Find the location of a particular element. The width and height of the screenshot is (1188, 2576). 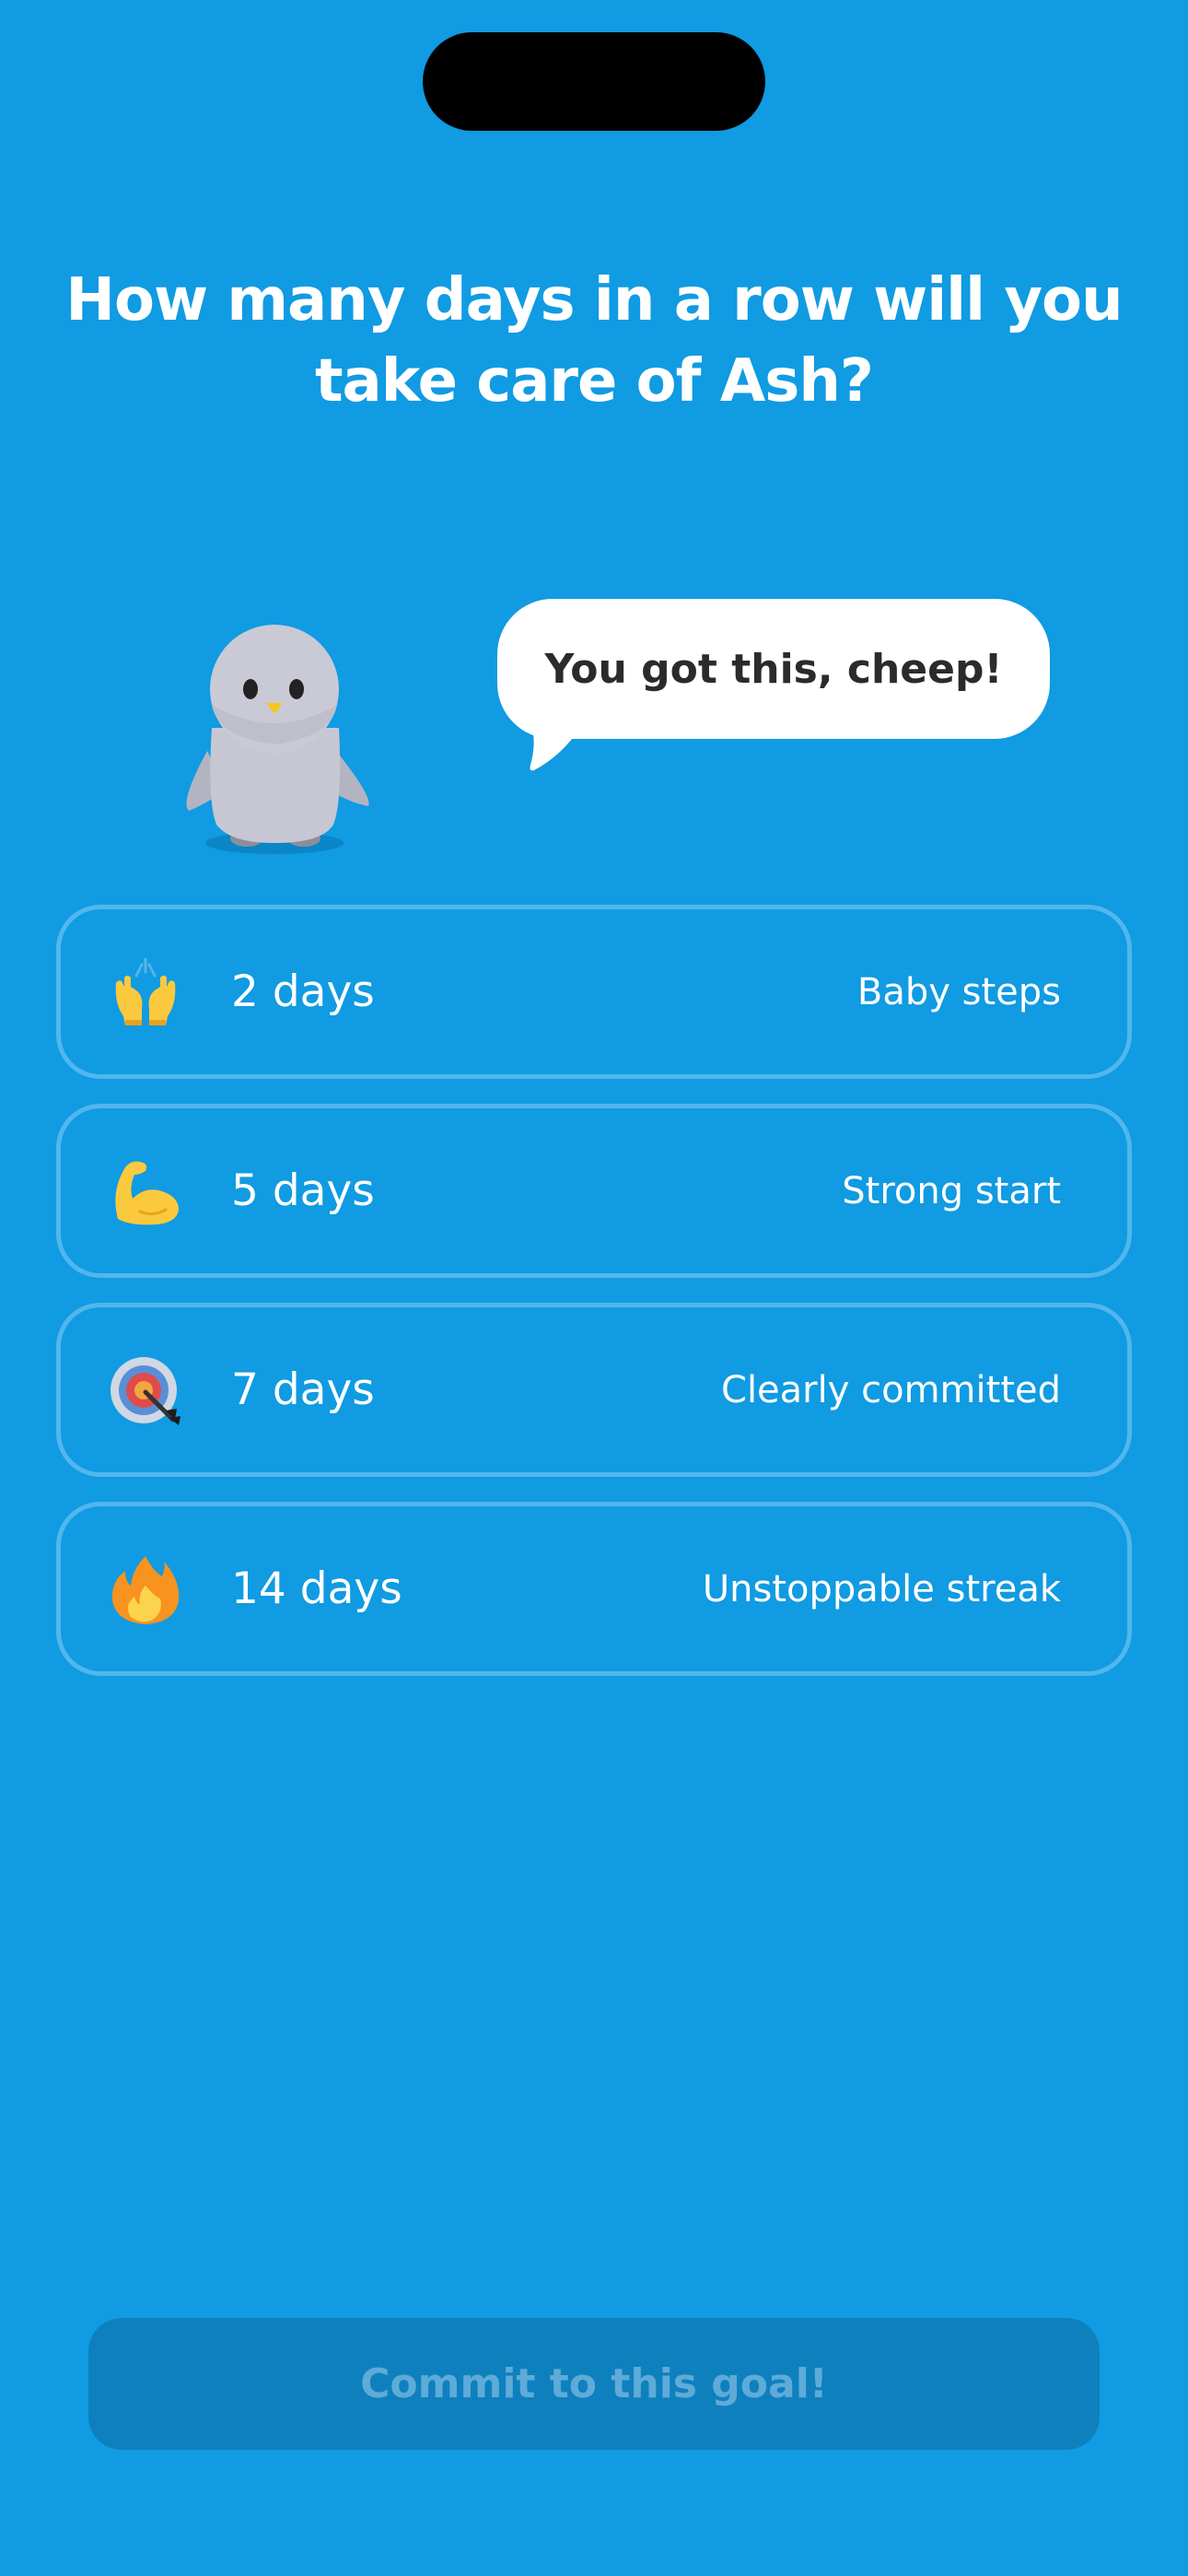

commit-goal-button: Commit to this goal! is located at coordinates (594, 2384).